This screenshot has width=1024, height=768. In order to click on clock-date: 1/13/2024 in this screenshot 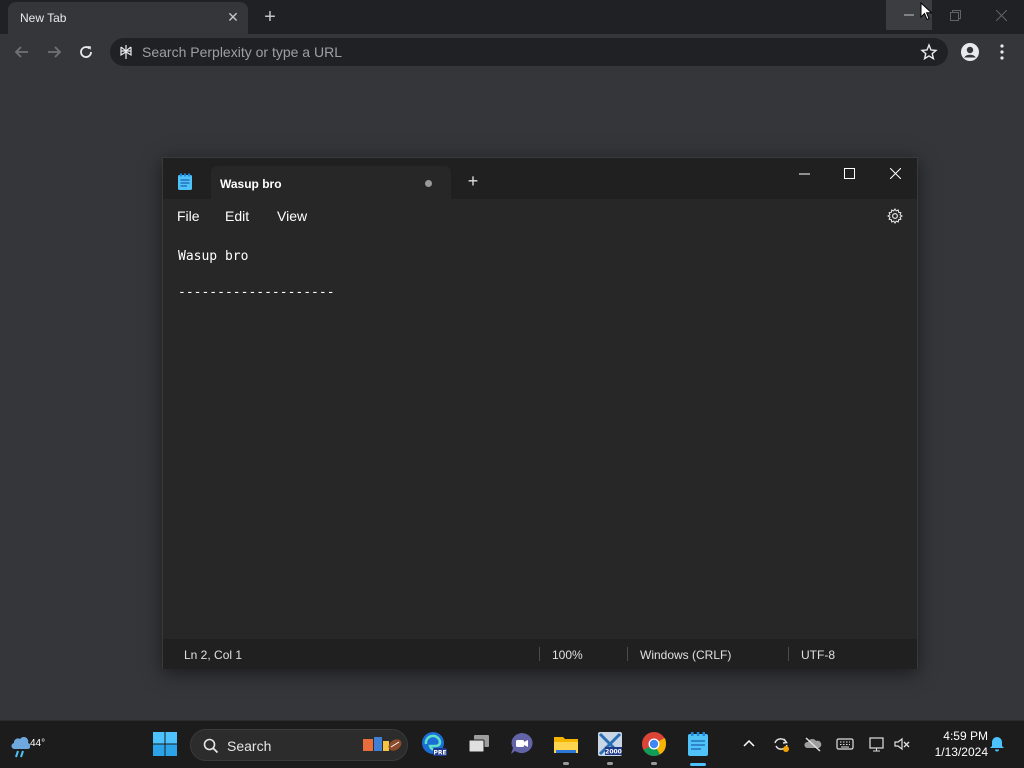, I will do `click(961, 752)`.